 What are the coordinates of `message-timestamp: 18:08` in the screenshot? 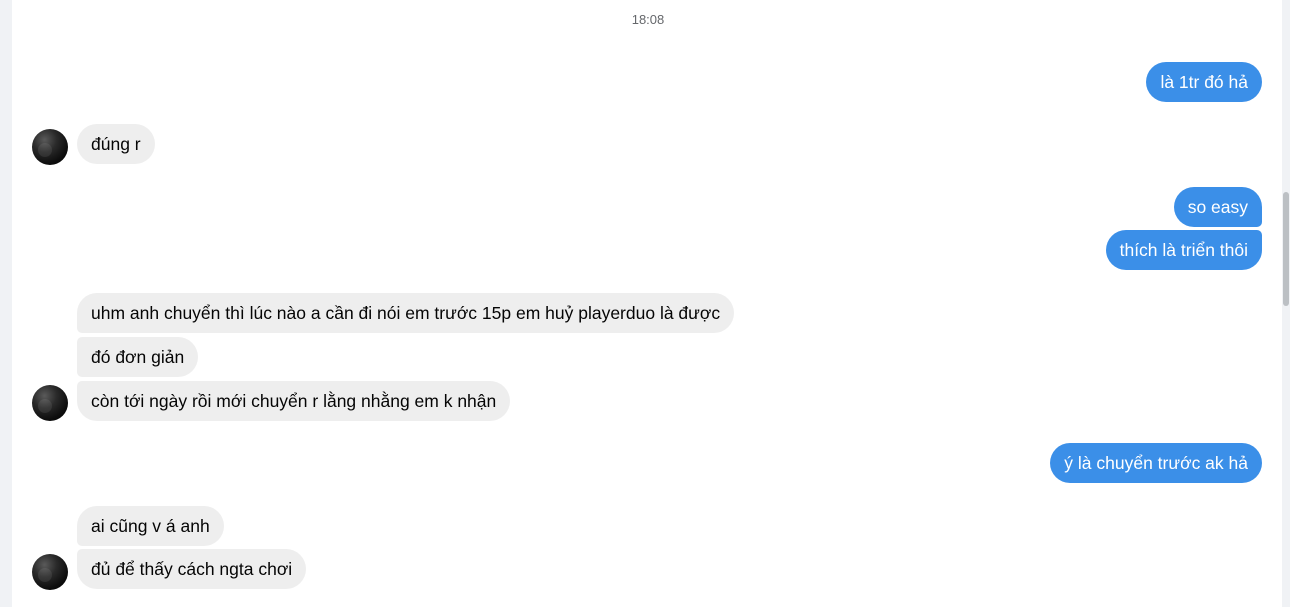 It's located at (648, 19).